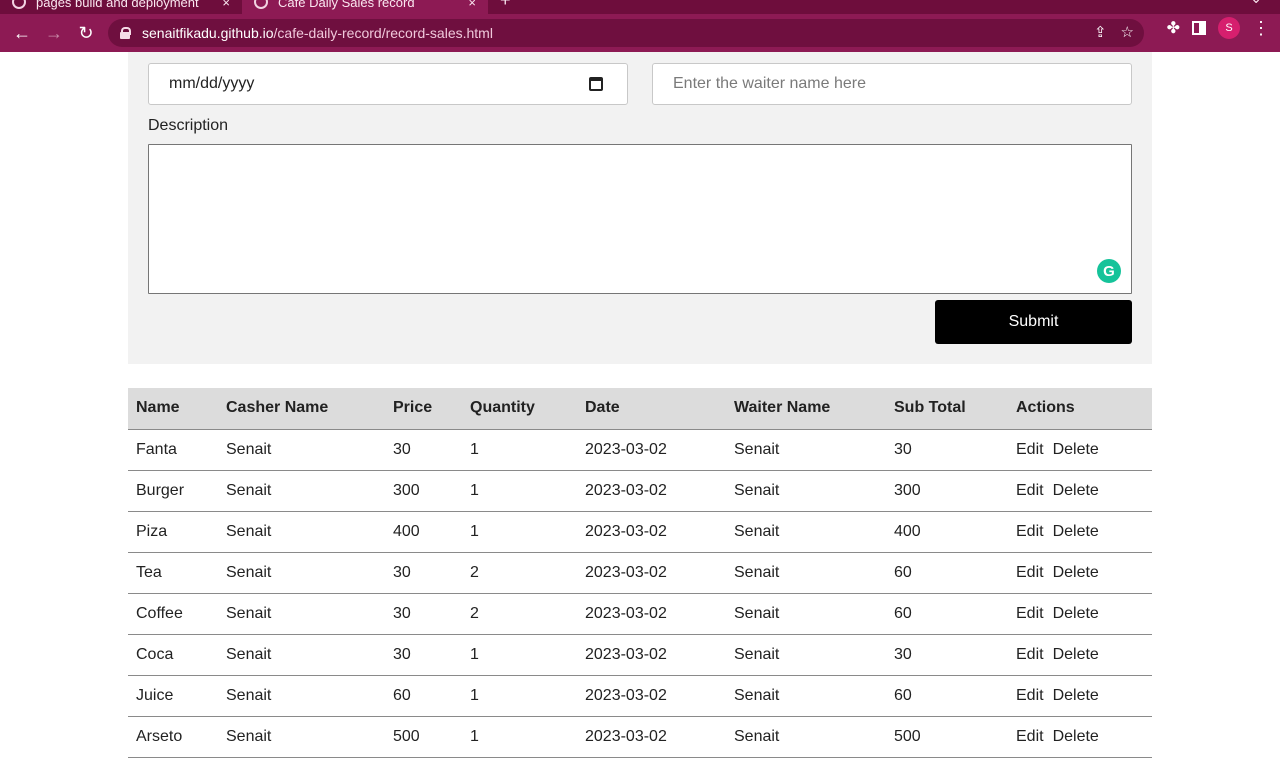 The image size is (1280, 773). What do you see at coordinates (640, 219) in the screenshot?
I see `description-textarea: G` at bounding box center [640, 219].